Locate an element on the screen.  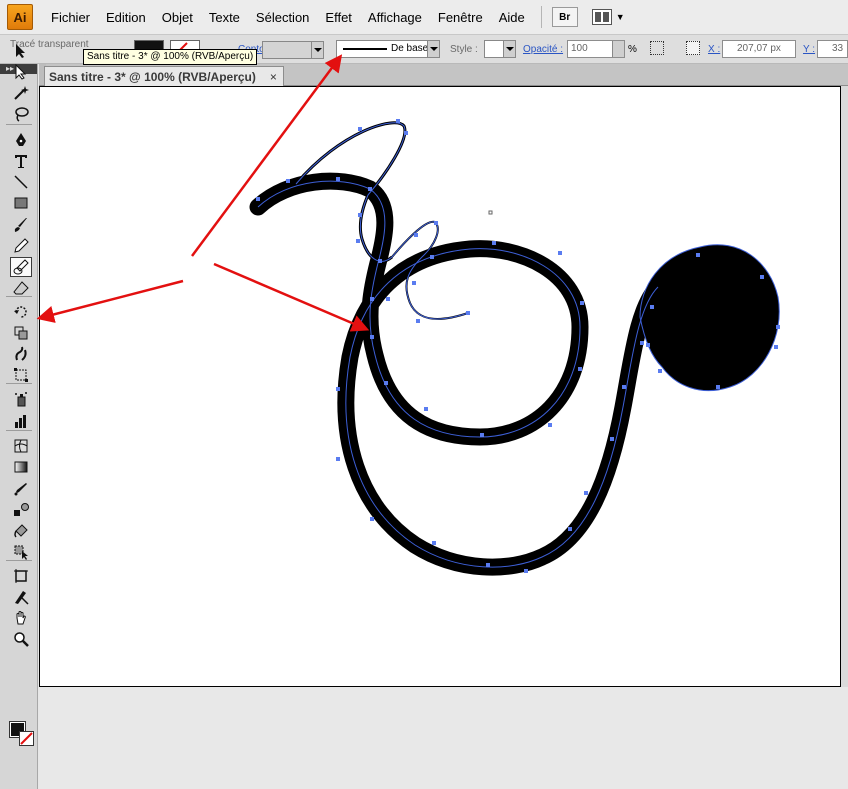
document-tab-bar: Sans titre - 3* @ 100% (RVB/Aperçu) × is located at coordinates (443, 75).